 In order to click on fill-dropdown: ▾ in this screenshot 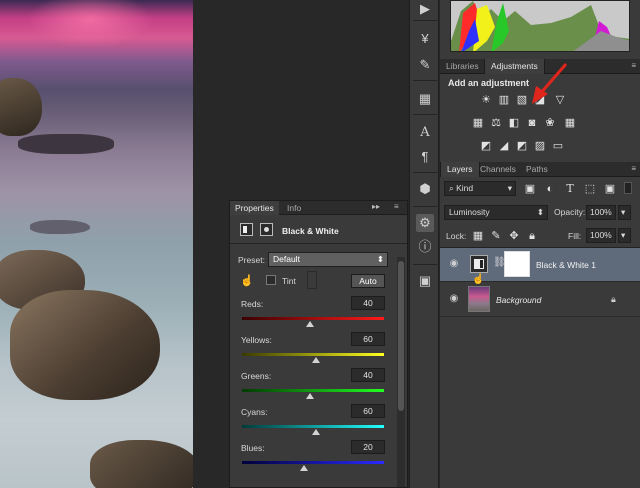, I will do `click(624, 235)`.